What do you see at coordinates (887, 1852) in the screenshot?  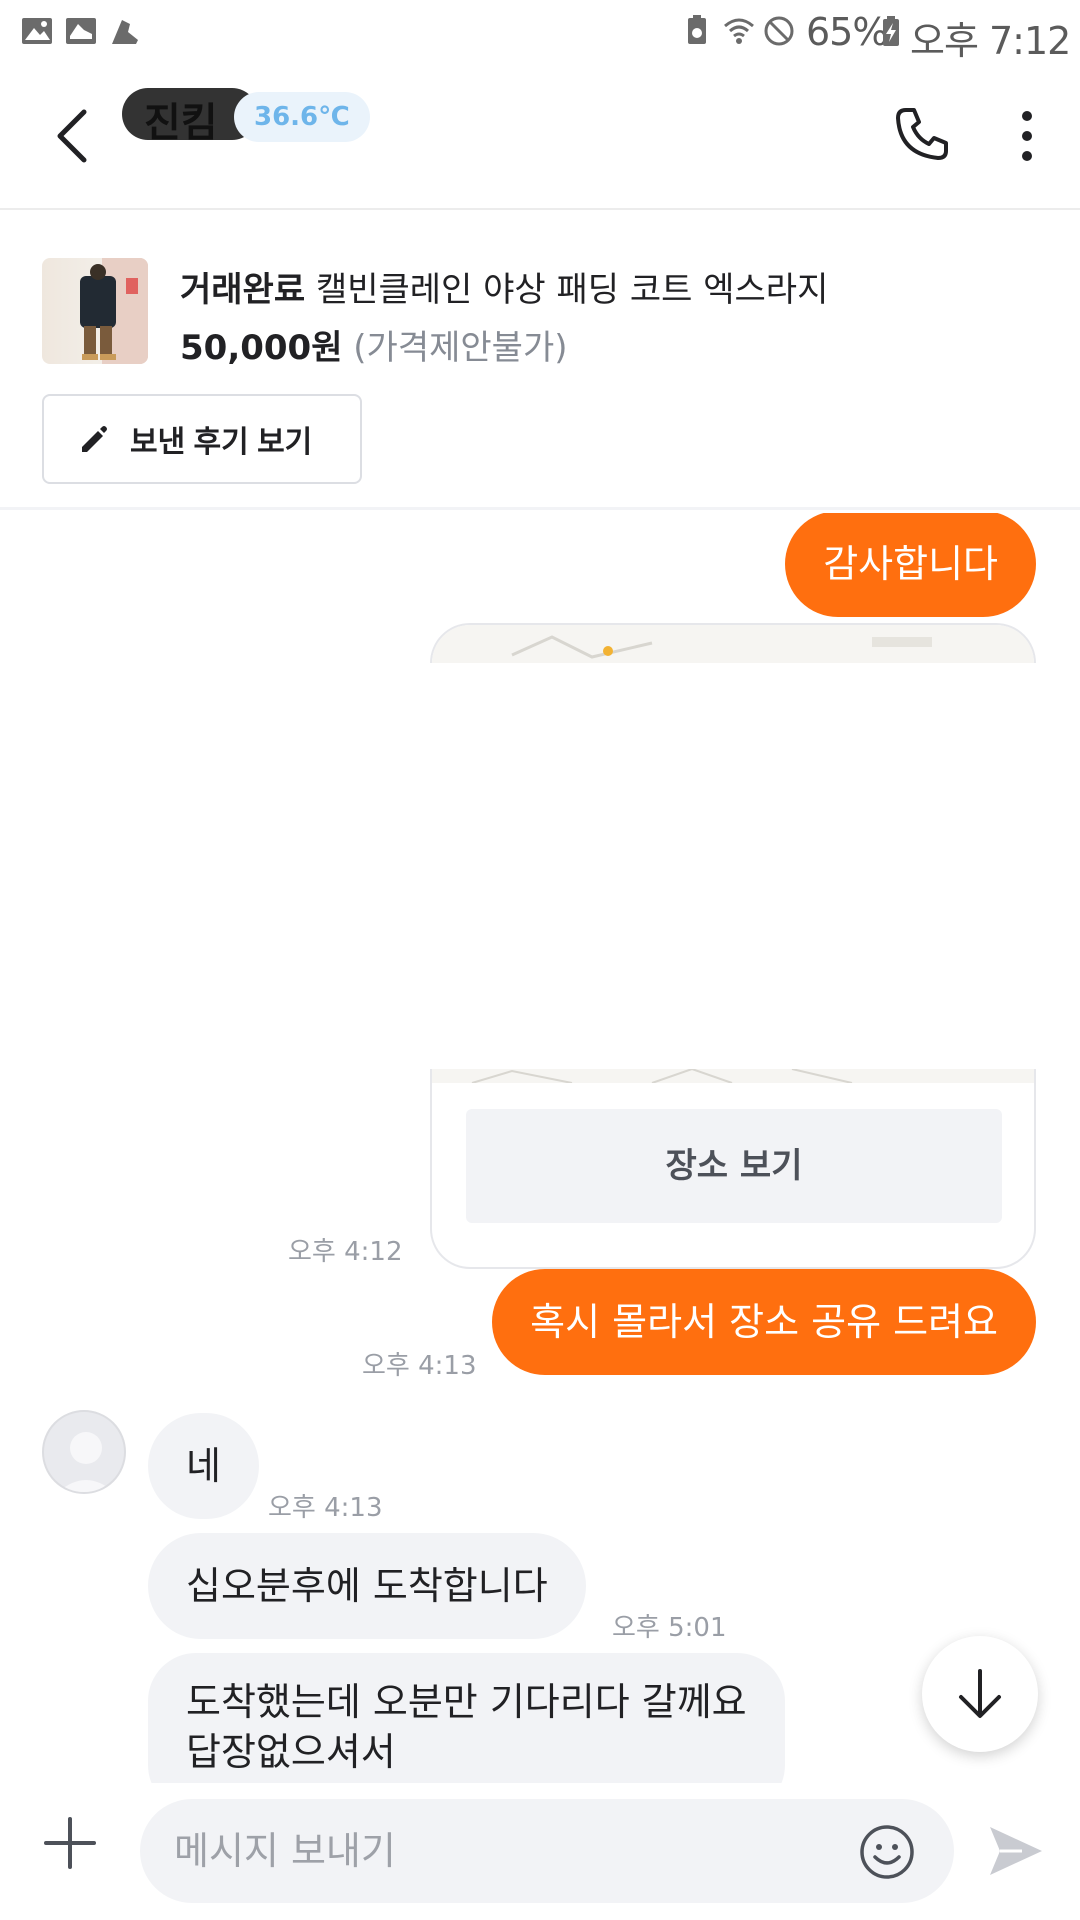 I see `emoji-icon` at bounding box center [887, 1852].